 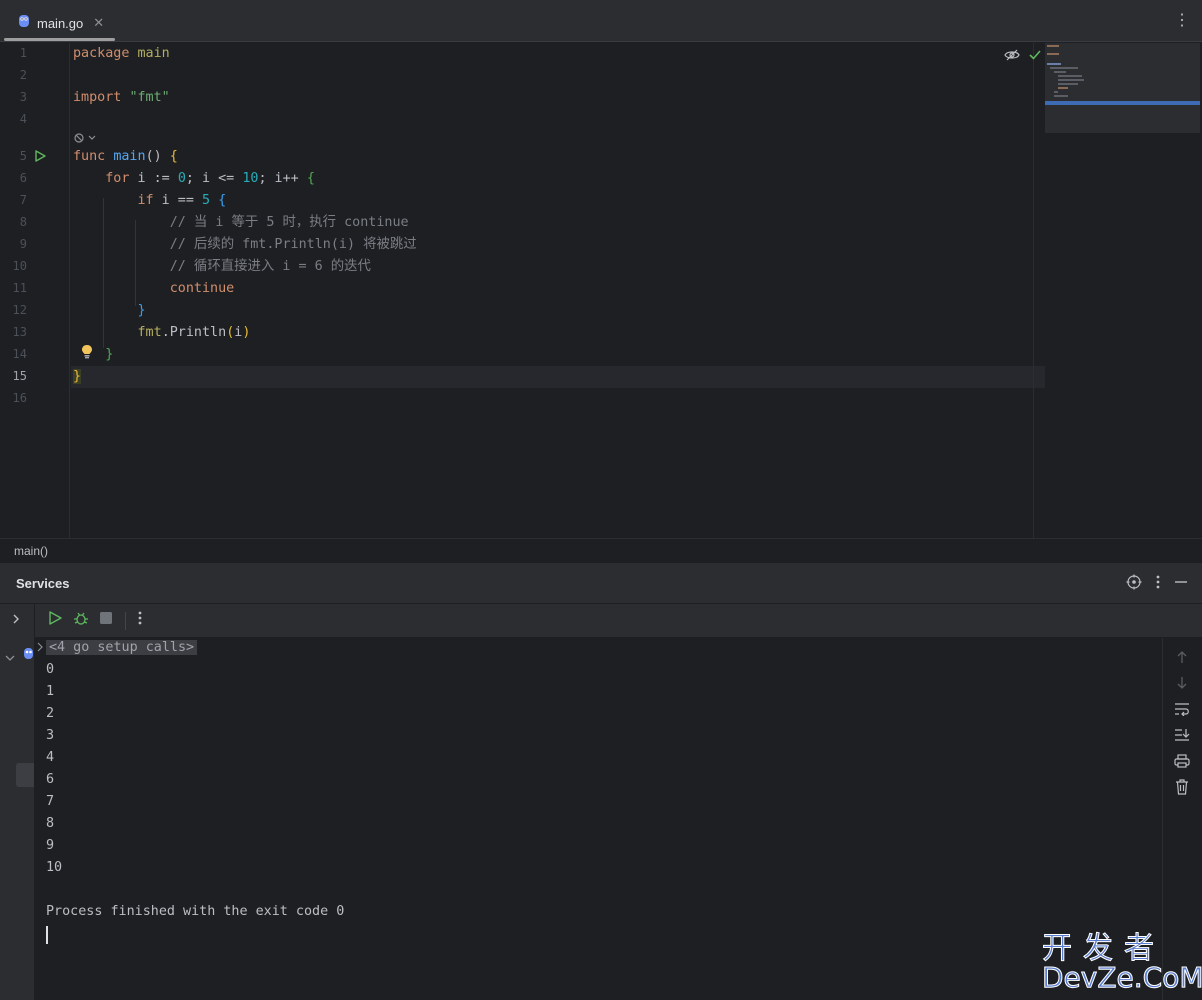 I want to click on checkmark-icon, so click(x=1035, y=57).